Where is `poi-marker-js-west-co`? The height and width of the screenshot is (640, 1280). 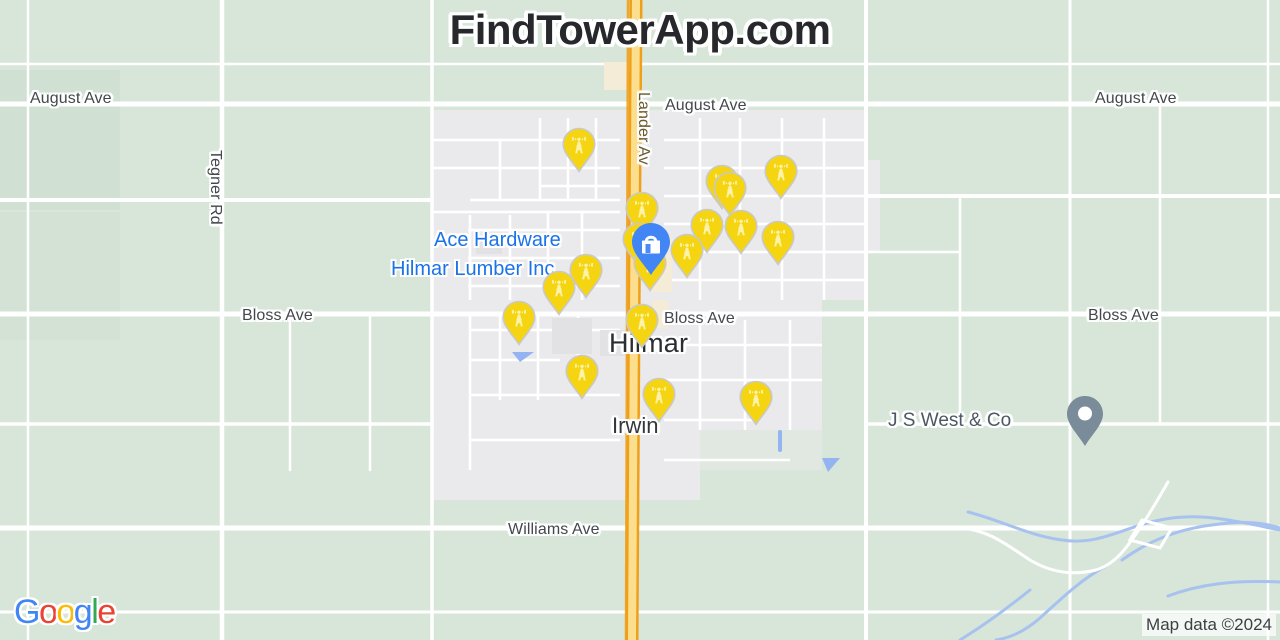 poi-marker-js-west-co is located at coordinates (1085, 421).